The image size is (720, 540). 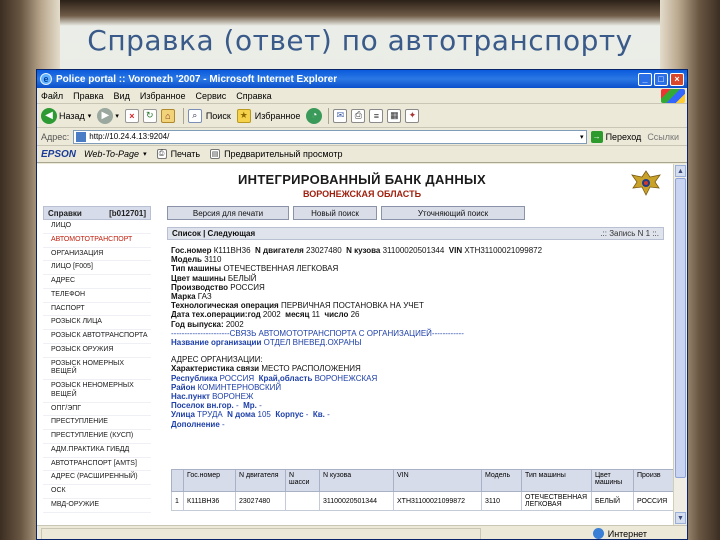 I want to click on table-cell: 23027480, so click(x=260, y=501).